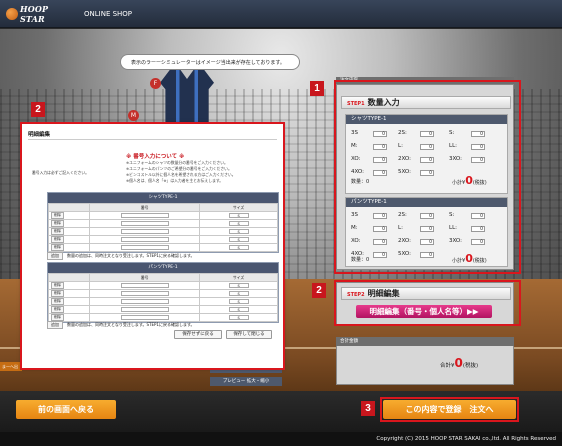  What do you see at coordinates (66, 409) in the screenshot?
I see `back-button: 前の画面へ戻る` at bounding box center [66, 409].